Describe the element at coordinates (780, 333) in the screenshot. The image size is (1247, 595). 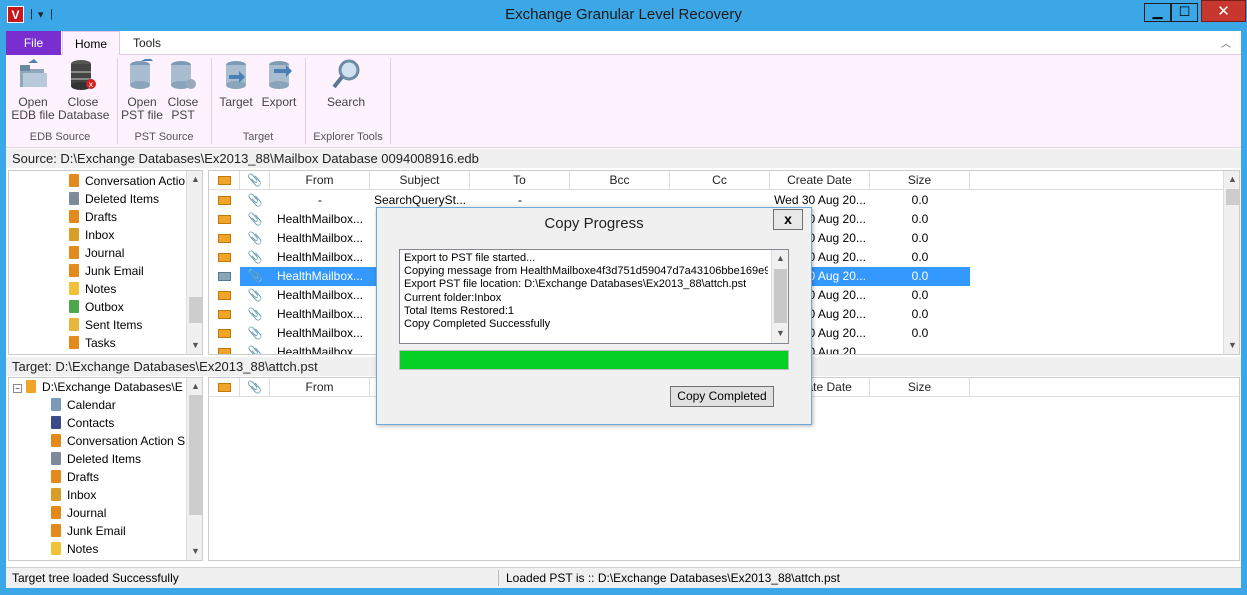
I see `log-scroll-down-icon: ▼` at that location.